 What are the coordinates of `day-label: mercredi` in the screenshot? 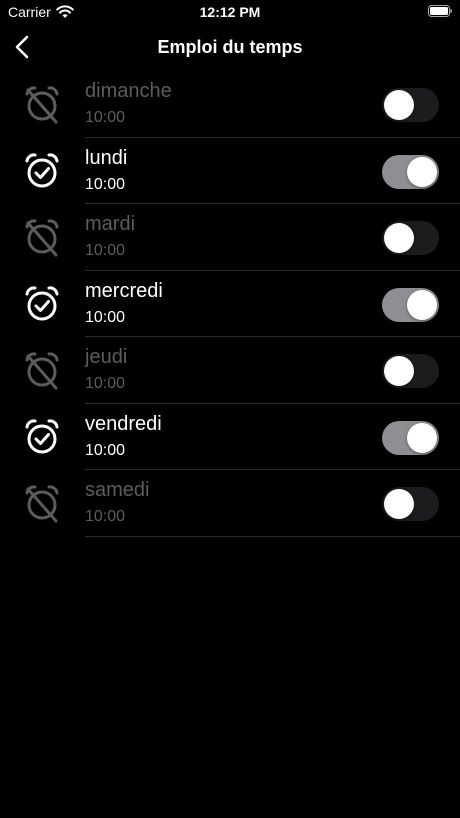 It's located at (124, 290).